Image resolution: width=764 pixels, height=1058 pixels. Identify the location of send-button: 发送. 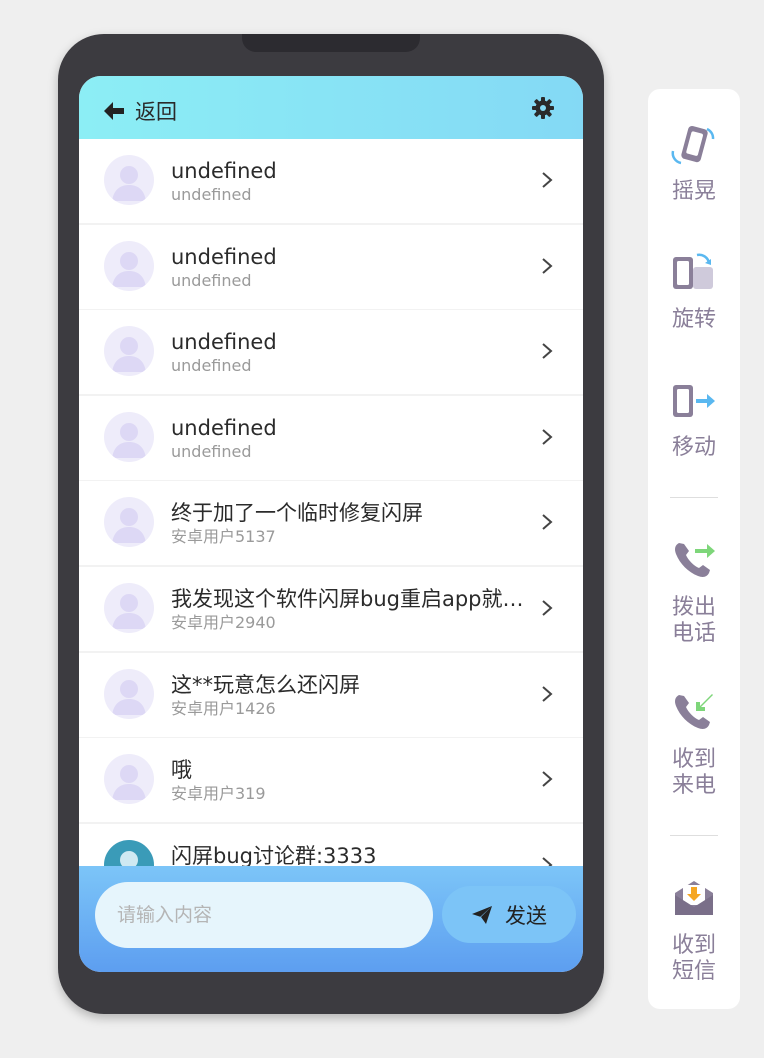
(509, 914).